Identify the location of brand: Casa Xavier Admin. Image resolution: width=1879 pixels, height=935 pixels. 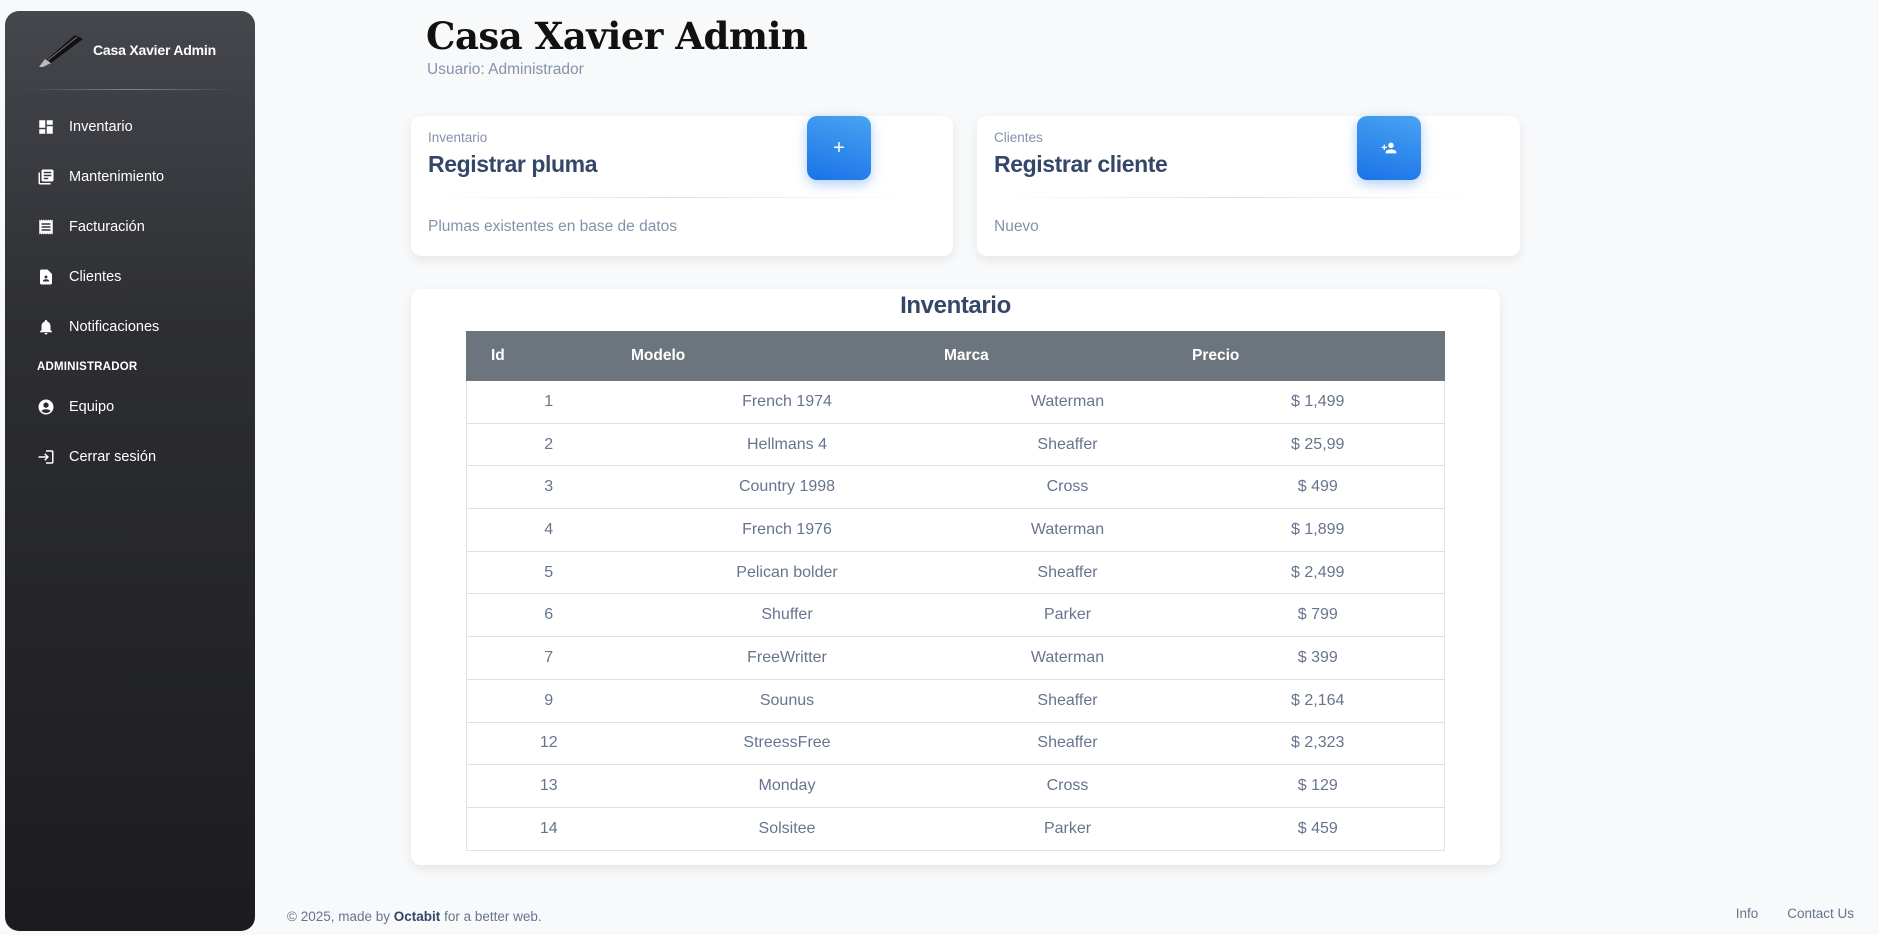
(130, 50).